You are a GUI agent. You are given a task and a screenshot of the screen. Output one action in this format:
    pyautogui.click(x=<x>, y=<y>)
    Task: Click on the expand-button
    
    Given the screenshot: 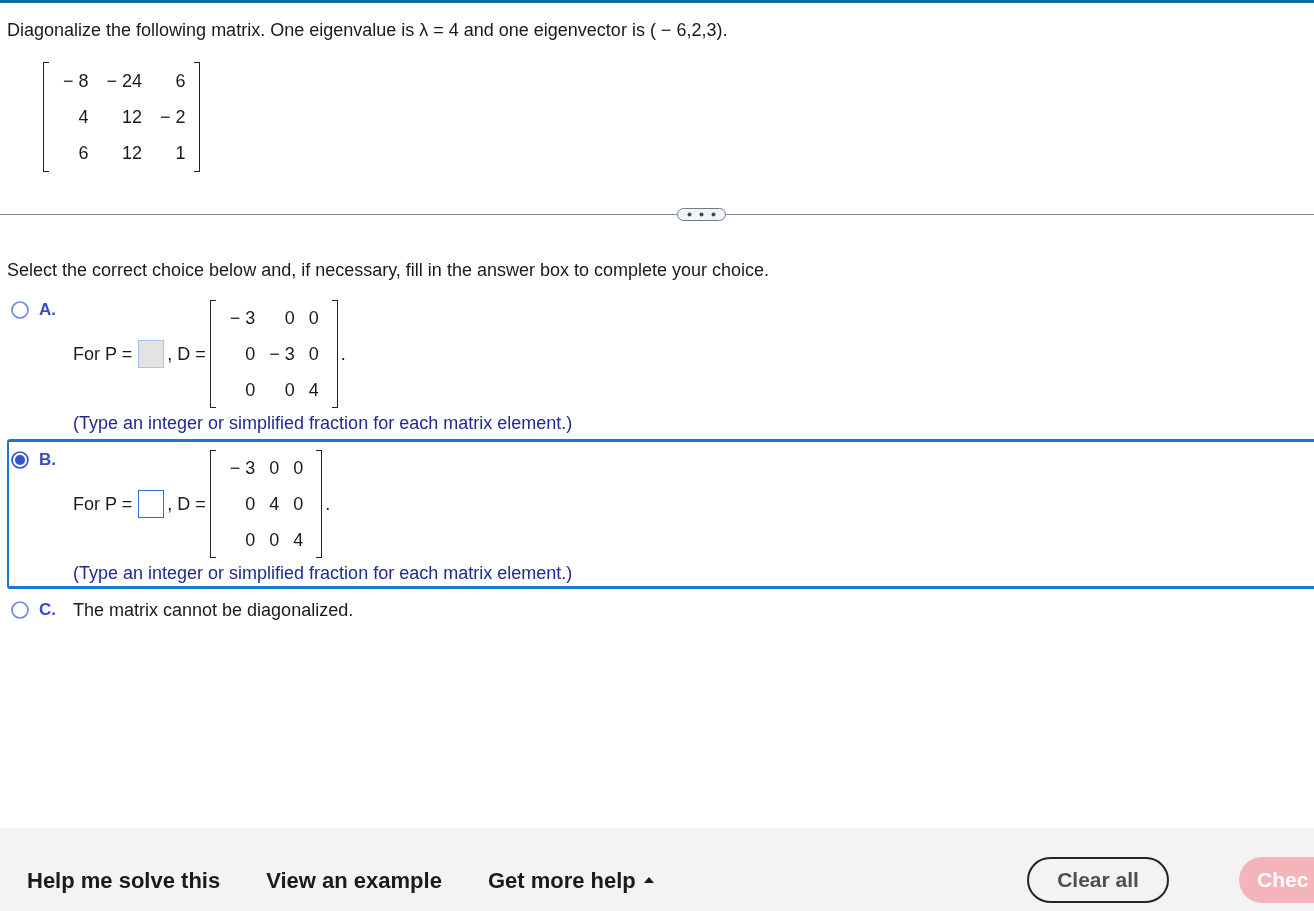 What is the action you would take?
    pyautogui.click(x=701, y=214)
    